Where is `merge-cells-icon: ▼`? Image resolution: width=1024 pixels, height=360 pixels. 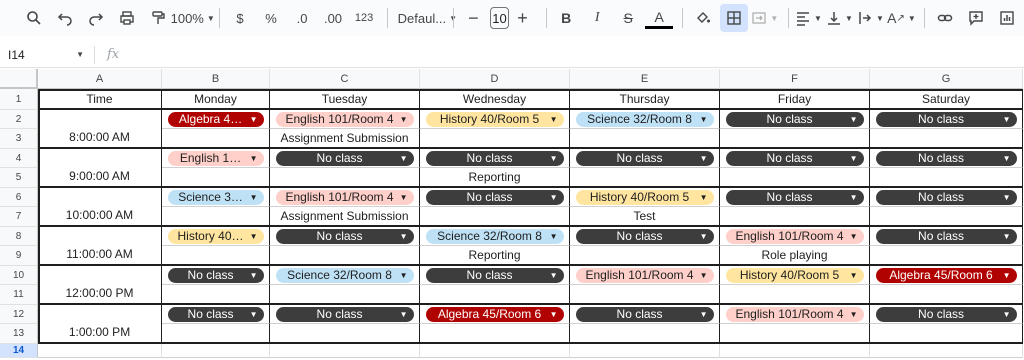 merge-cells-icon: ▼ is located at coordinates (765, 18).